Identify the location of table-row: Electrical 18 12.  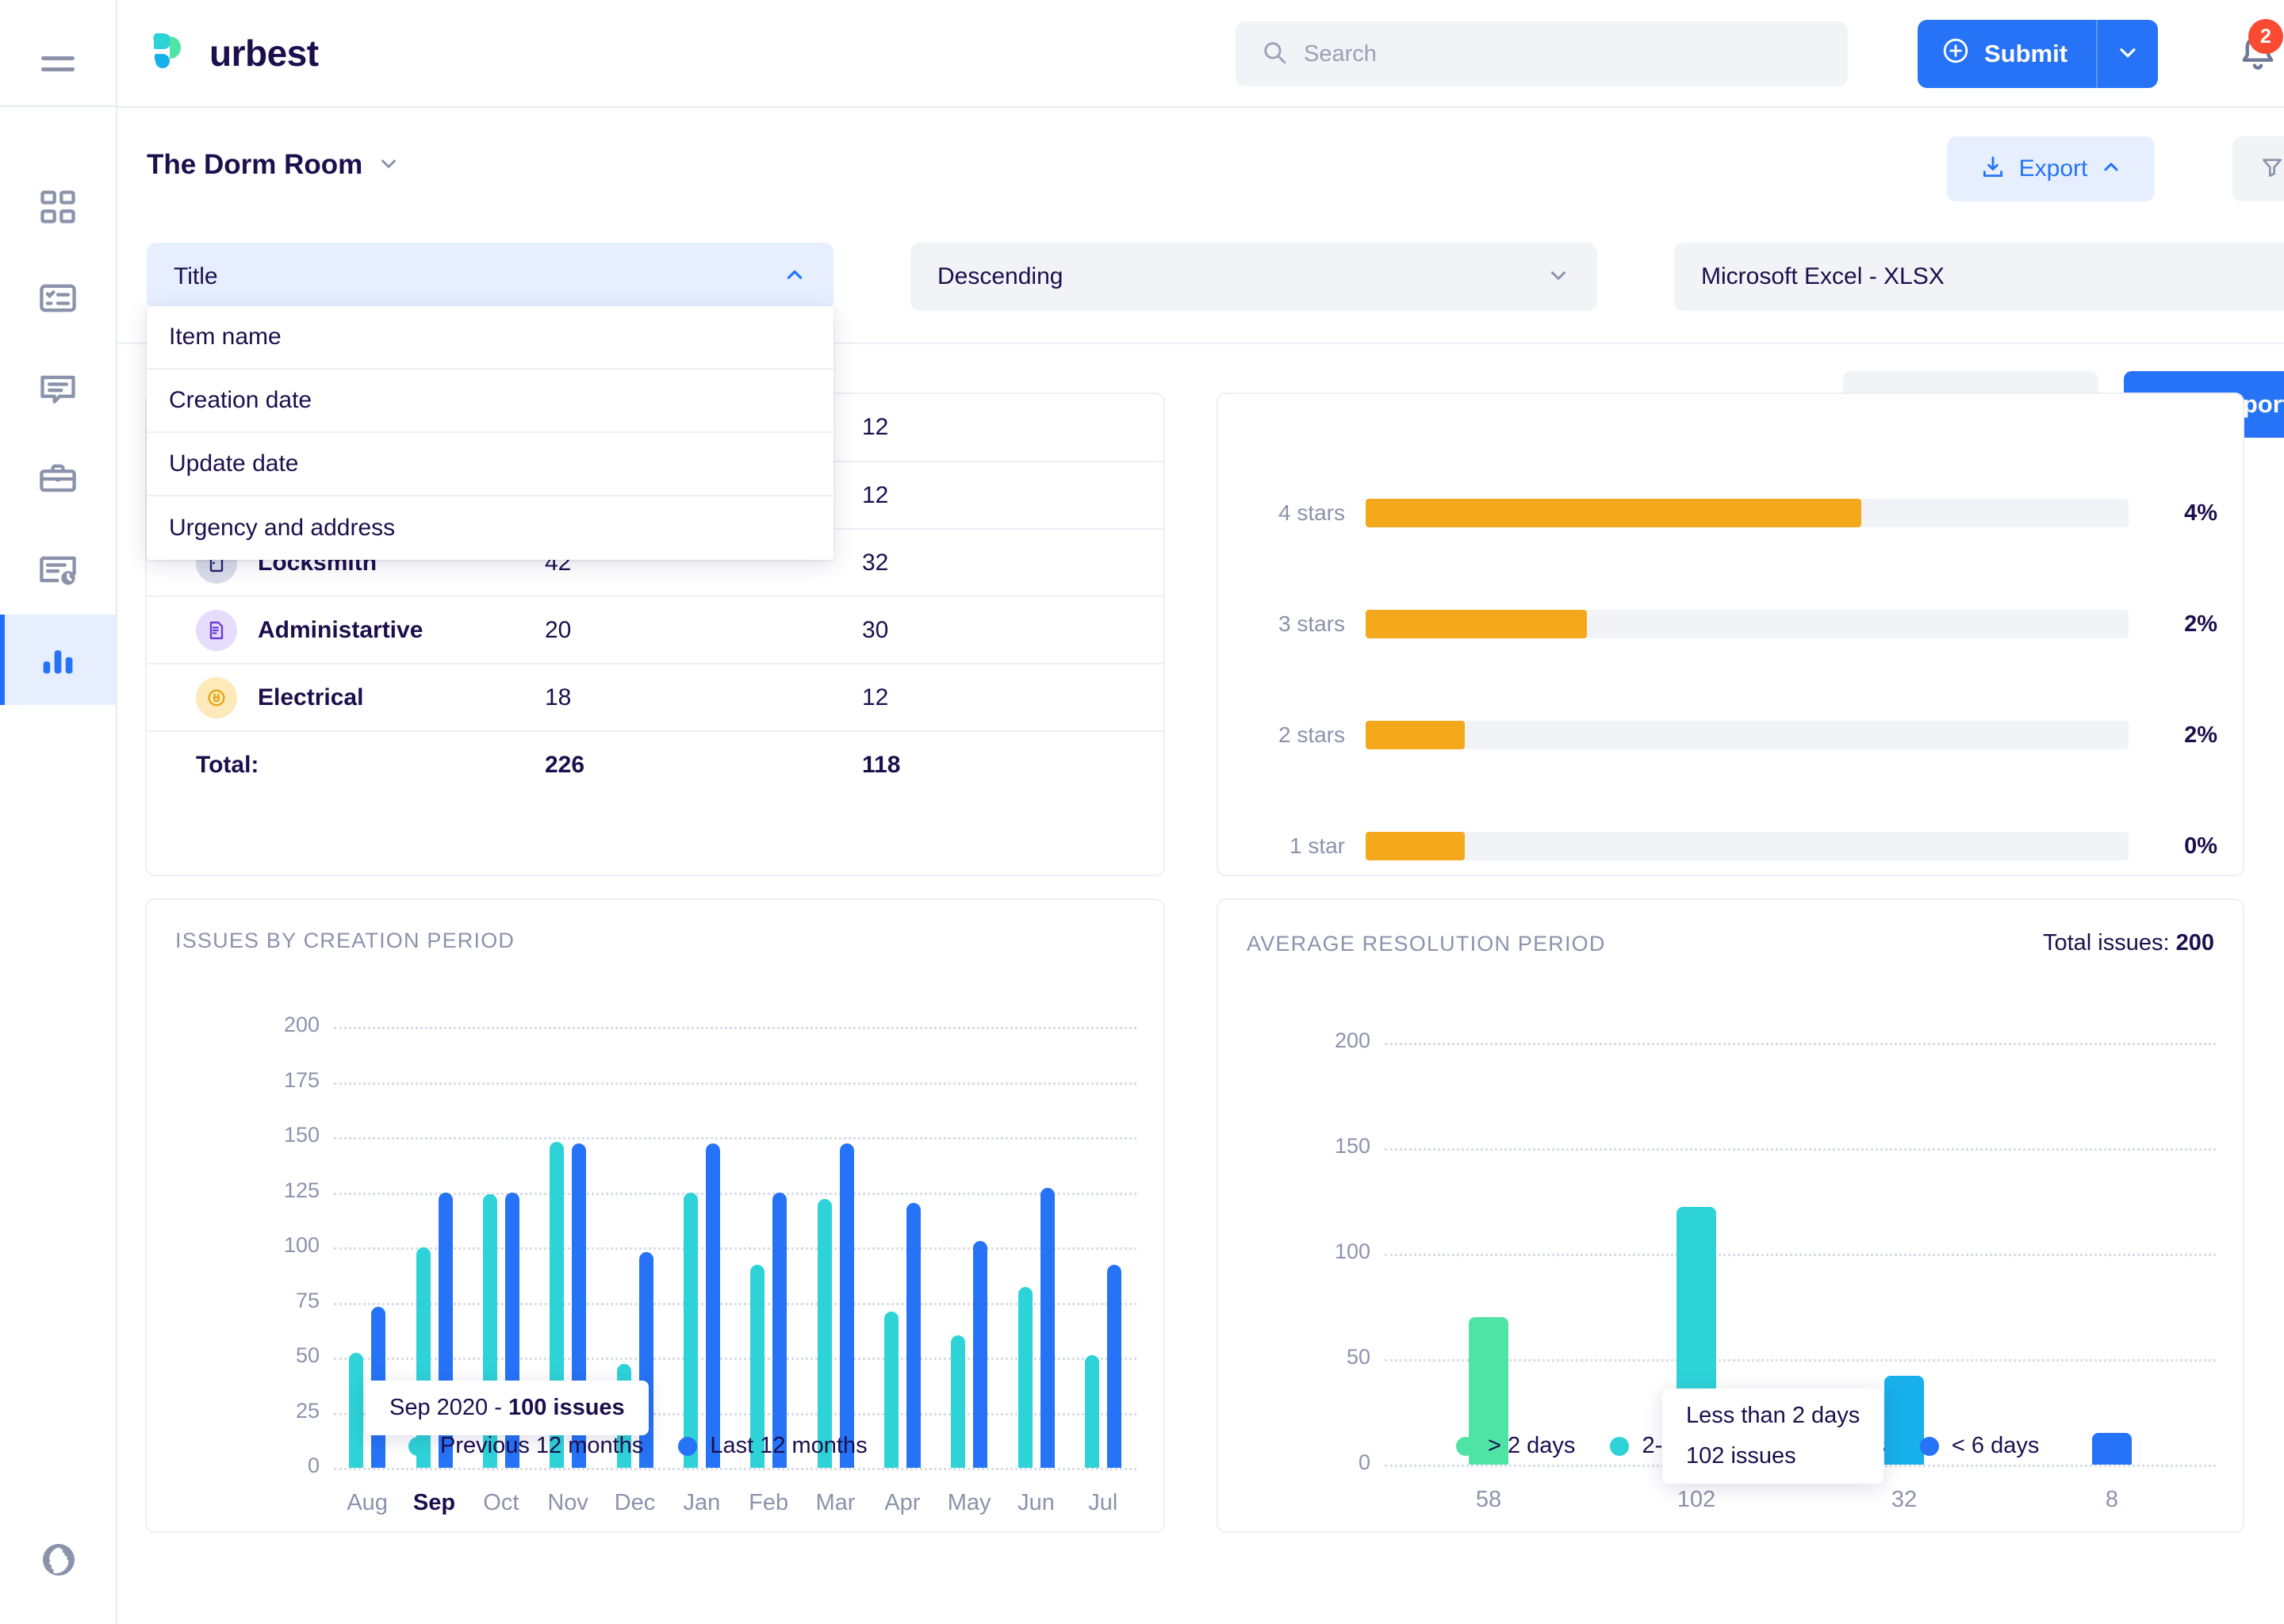
(655, 697).